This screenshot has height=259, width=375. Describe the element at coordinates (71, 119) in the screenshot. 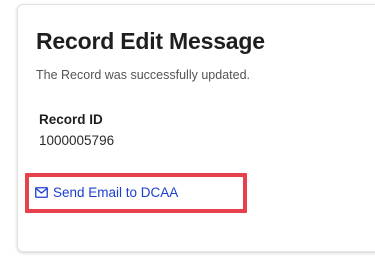

I see `record-id-label: Record ID` at that location.